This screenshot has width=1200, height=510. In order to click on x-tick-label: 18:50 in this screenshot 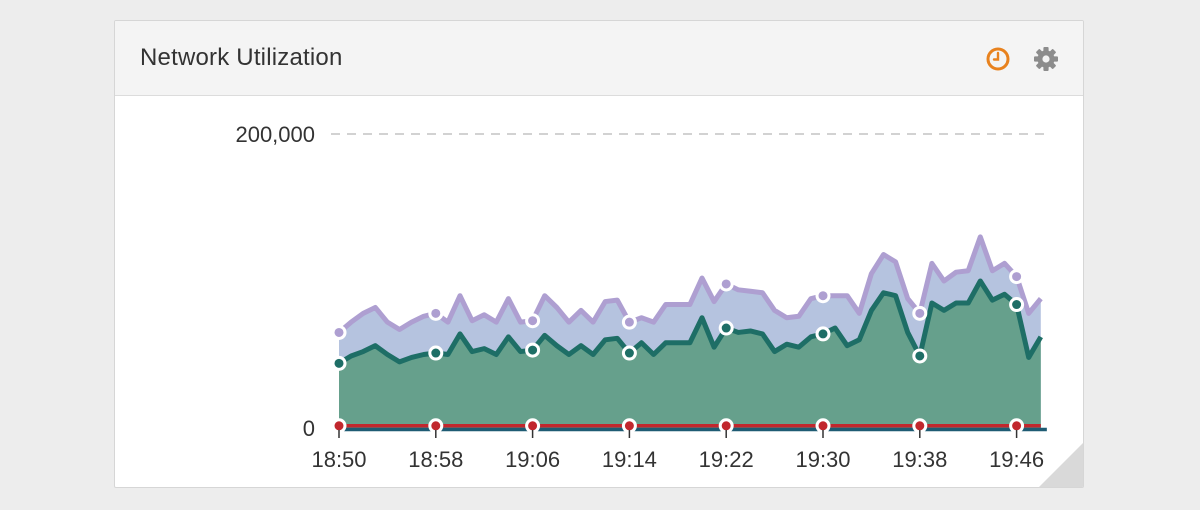, I will do `click(338, 459)`.